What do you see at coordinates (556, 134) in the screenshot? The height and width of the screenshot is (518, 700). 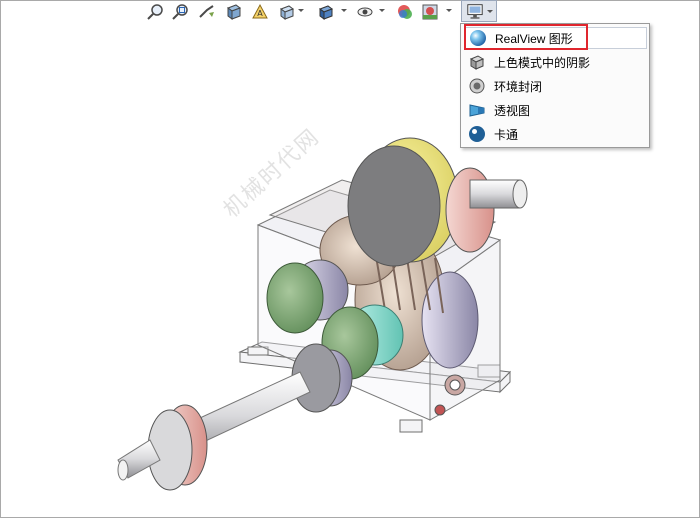 I see `menu-item-cartoon: 卡通` at bounding box center [556, 134].